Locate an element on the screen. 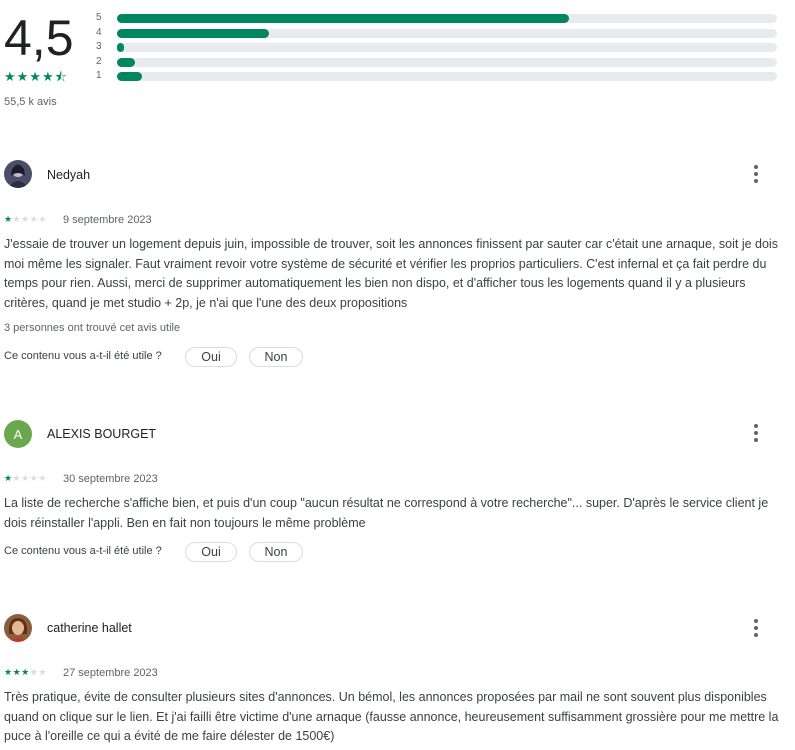  review-date: 30 septembre 2023 is located at coordinates (110, 479).